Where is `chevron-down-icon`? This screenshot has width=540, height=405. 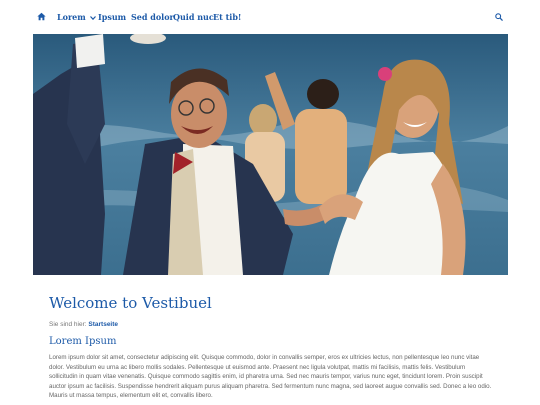 chevron-down-icon is located at coordinates (92, 18).